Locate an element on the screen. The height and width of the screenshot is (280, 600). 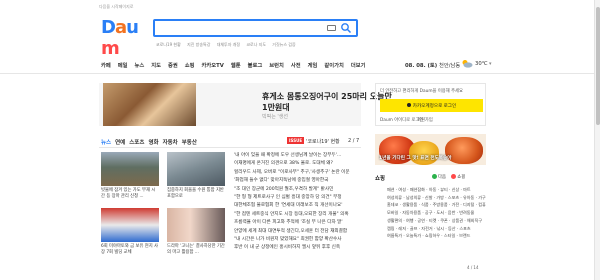
daum-dot-icon is located at coordinates (434, 176).